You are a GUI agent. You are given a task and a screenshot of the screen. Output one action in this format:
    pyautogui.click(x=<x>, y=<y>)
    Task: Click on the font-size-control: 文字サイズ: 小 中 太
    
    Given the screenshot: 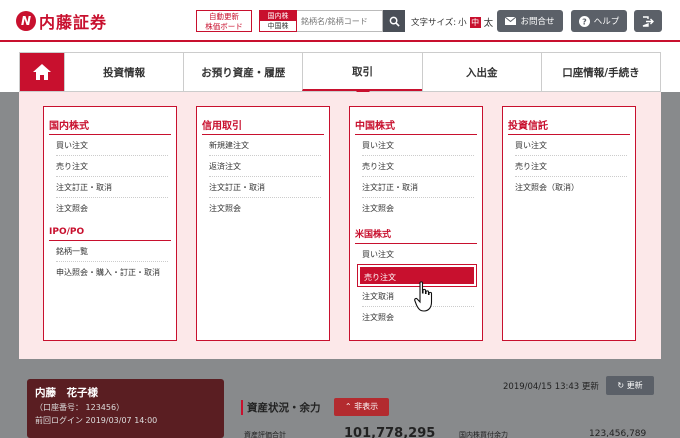 What is the action you would take?
    pyautogui.click(x=452, y=22)
    